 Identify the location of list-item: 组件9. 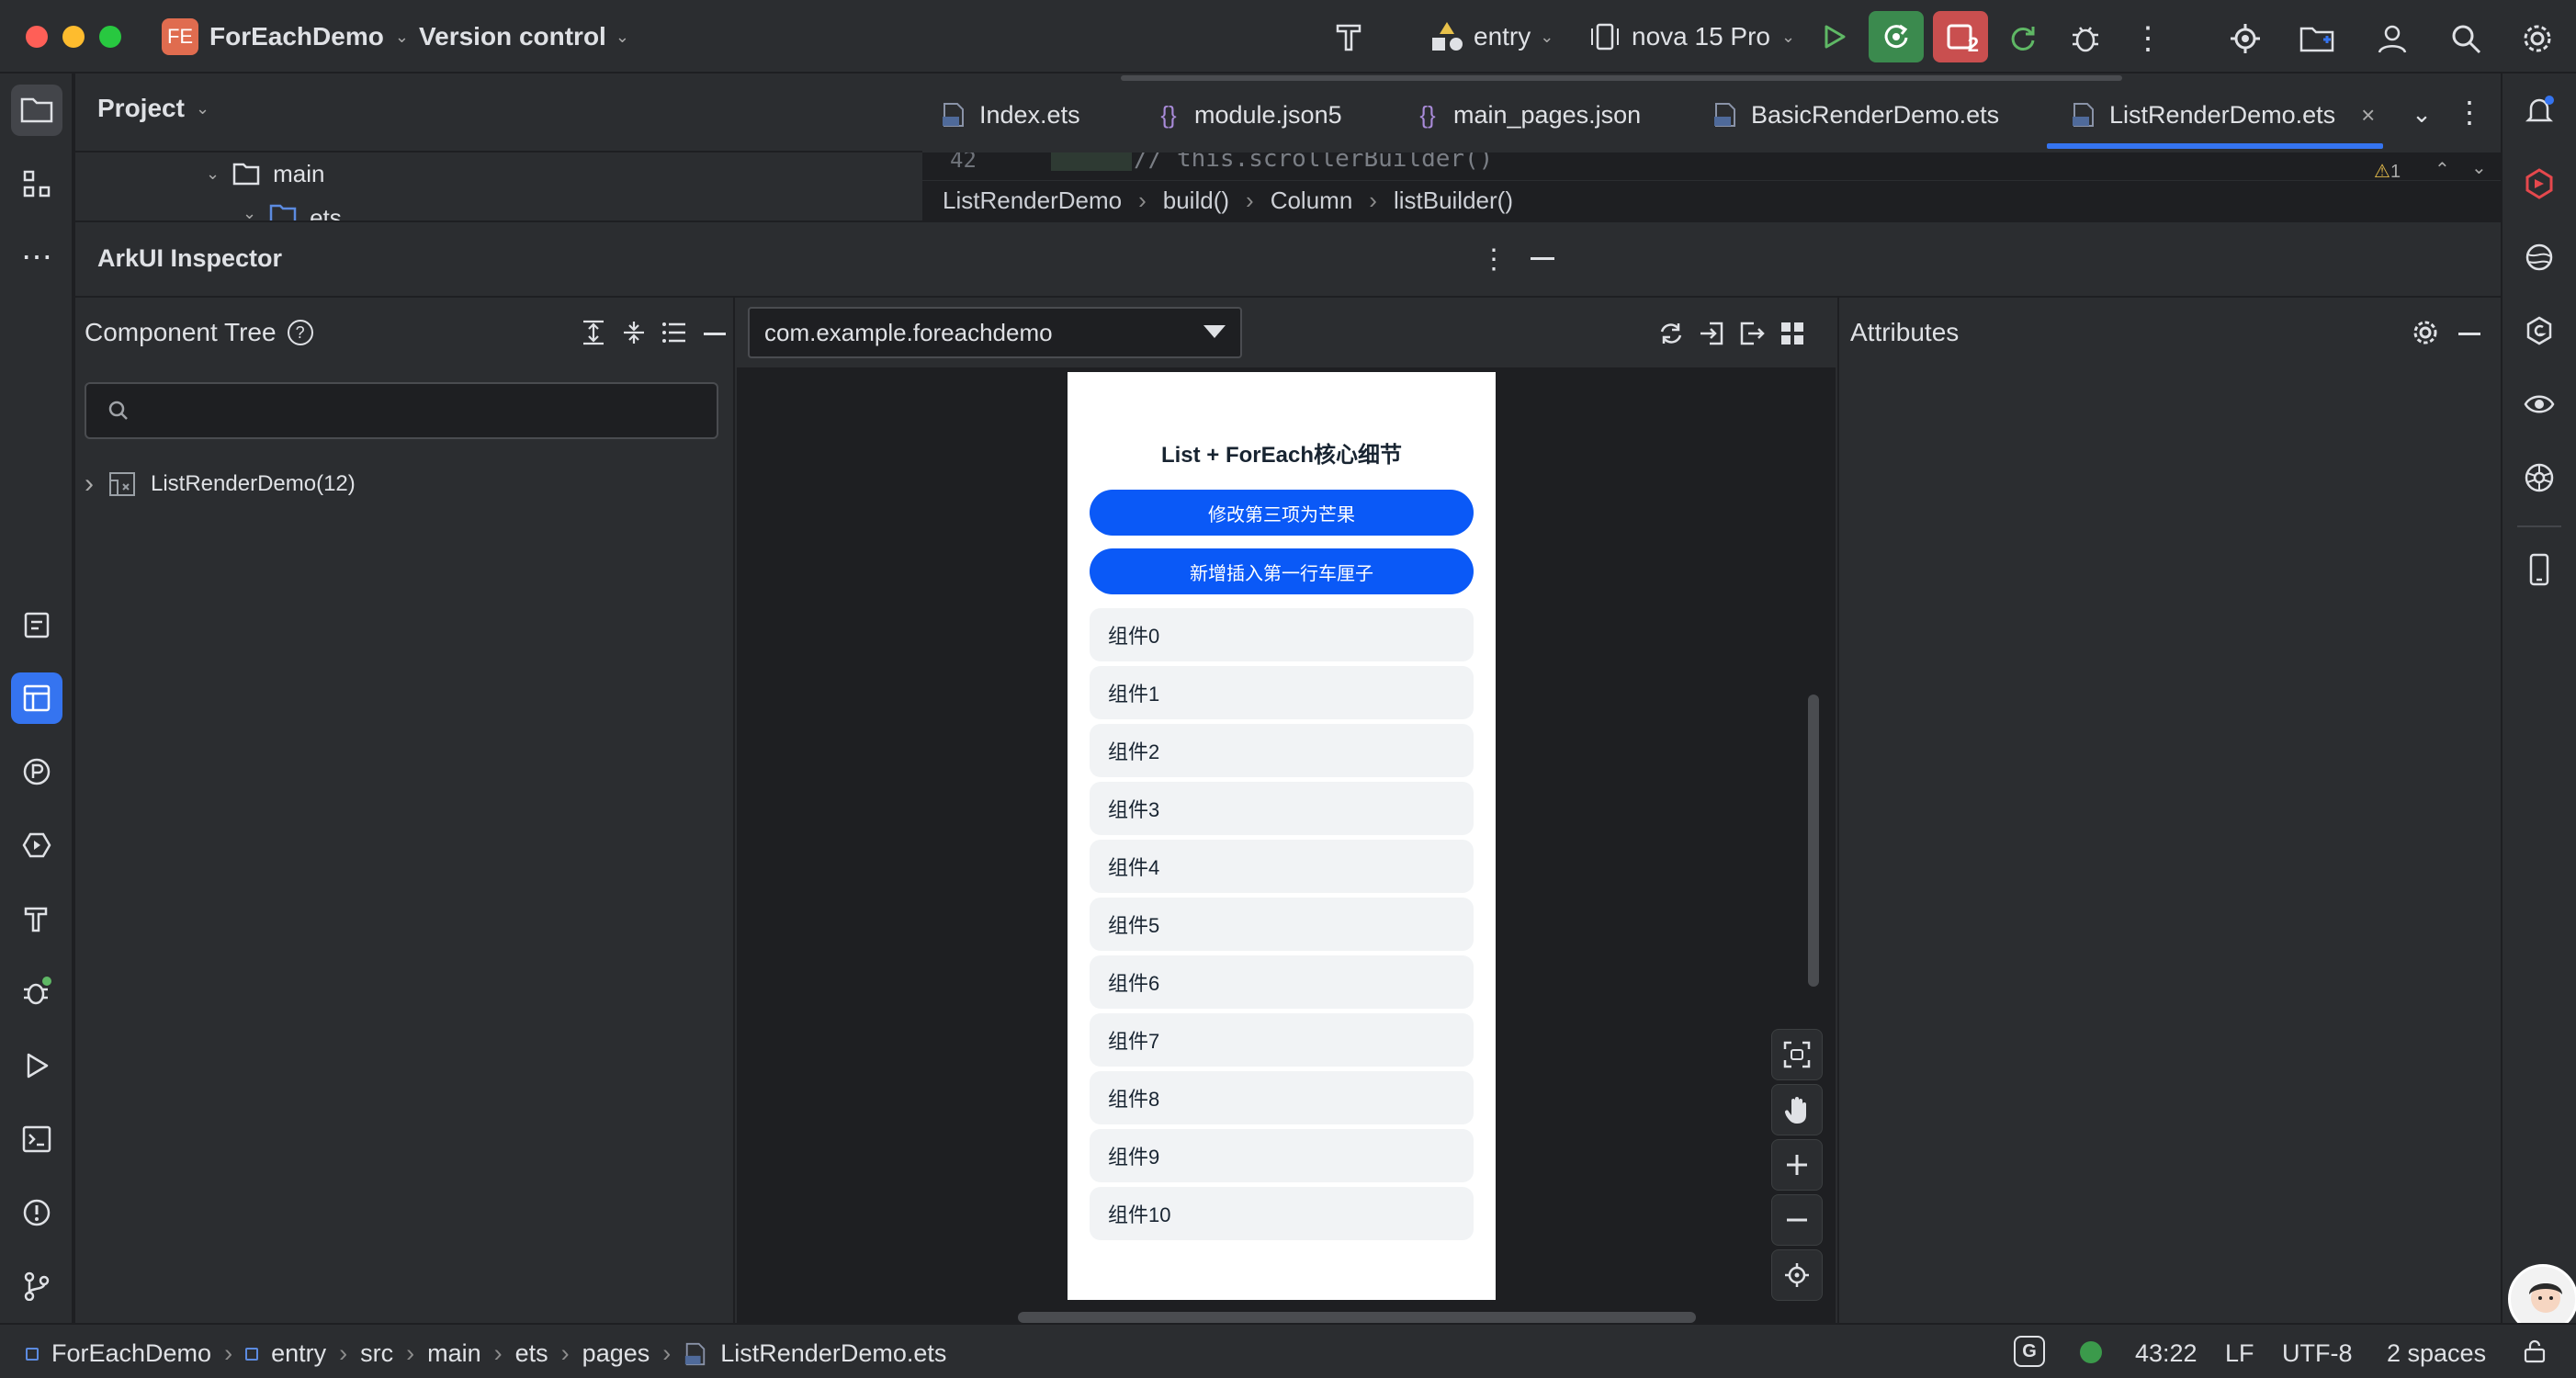
(1282, 1155).